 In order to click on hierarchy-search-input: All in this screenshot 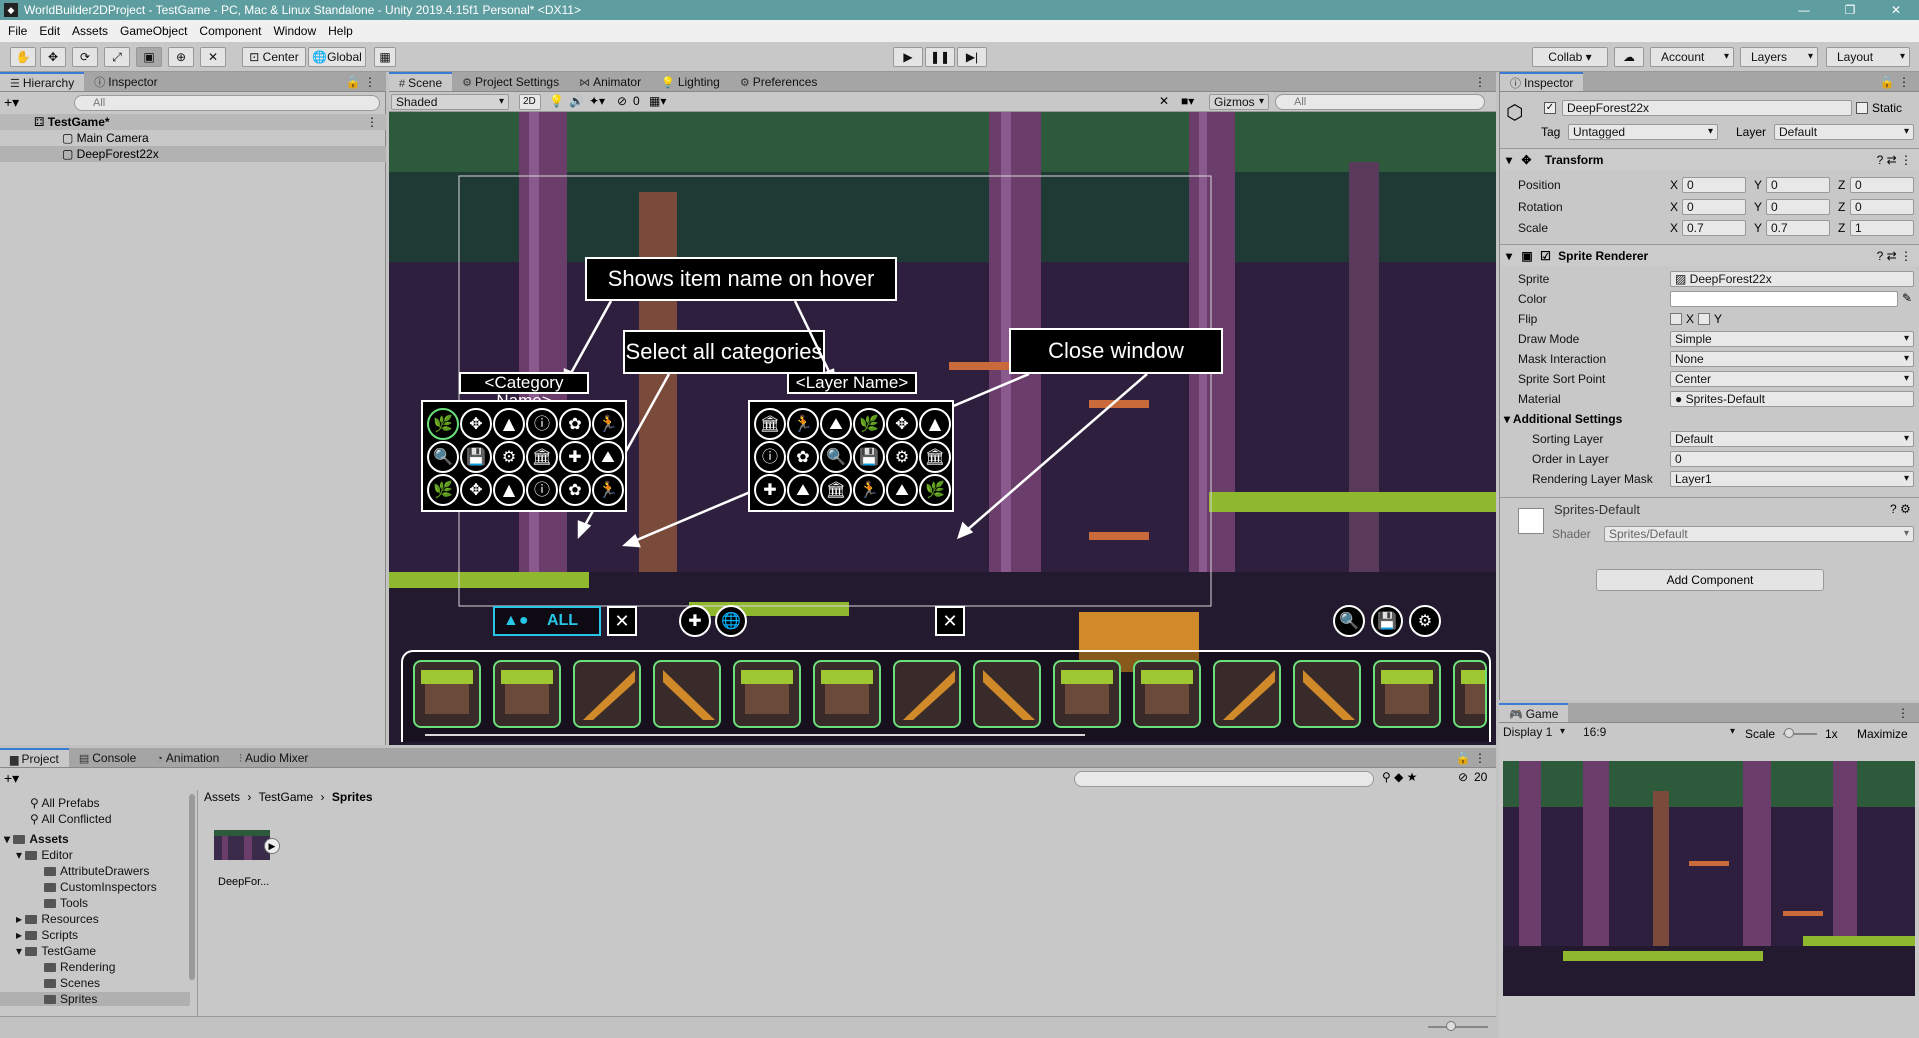, I will do `click(227, 103)`.